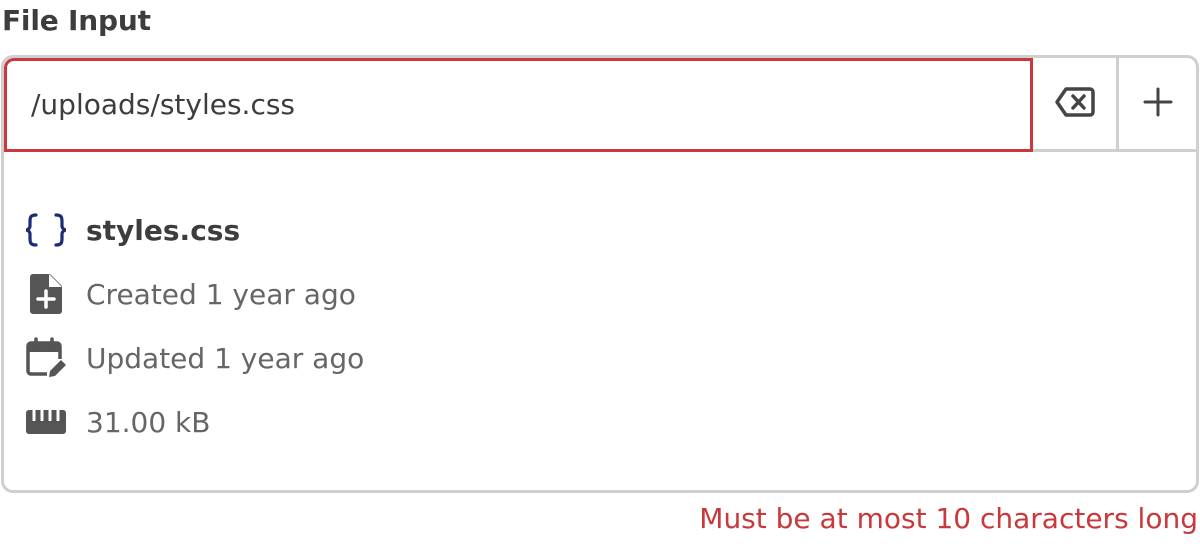 The image size is (1200, 548). What do you see at coordinates (46, 422) in the screenshot?
I see `ruler-icon` at bounding box center [46, 422].